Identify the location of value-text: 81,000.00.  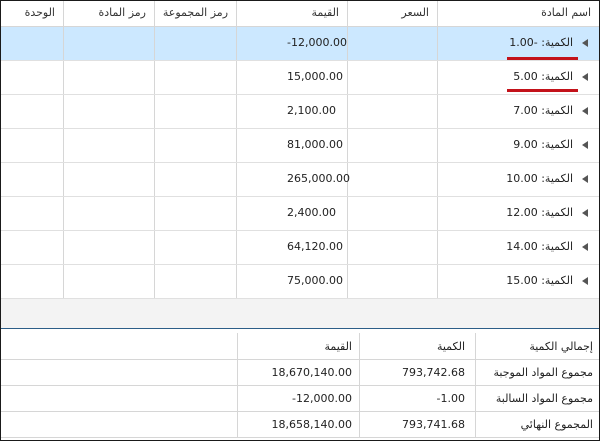
(315, 144).